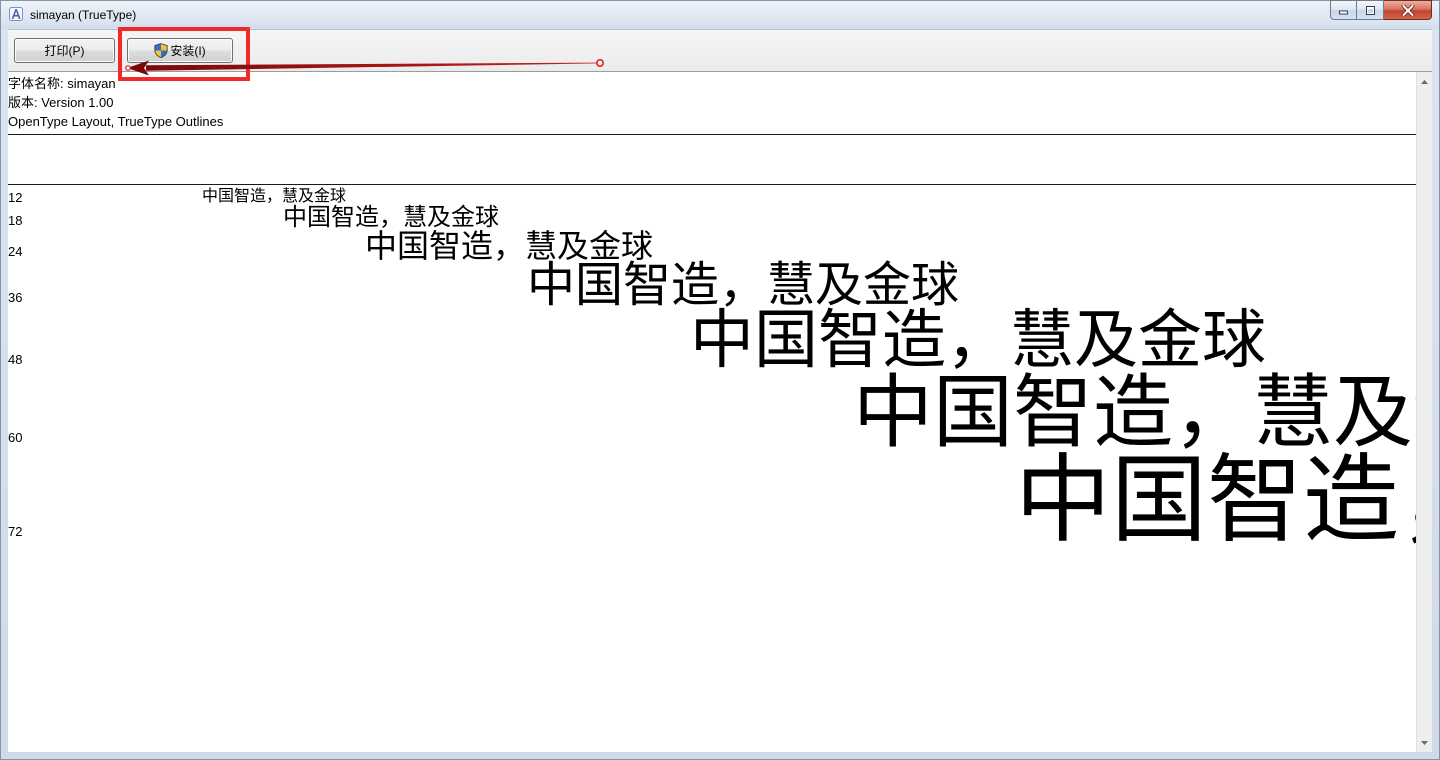 The width and height of the screenshot is (1440, 760). What do you see at coordinates (161, 50) in the screenshot?
I see `uac-shield-icon` at bounding box center [161, 50].